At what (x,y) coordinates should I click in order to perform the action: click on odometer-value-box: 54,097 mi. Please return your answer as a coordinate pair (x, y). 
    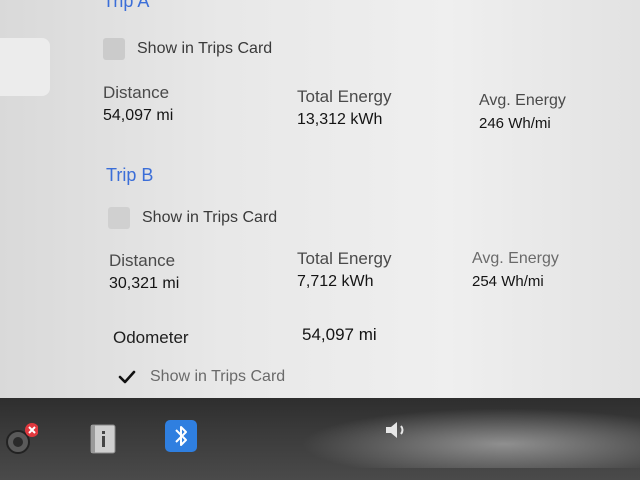
    Looking at the image, I should click on (339, 334).